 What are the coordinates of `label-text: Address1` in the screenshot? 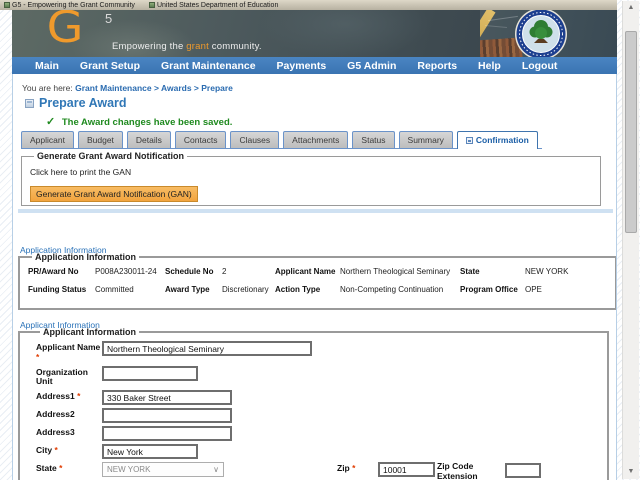 It's located at (55, 396).